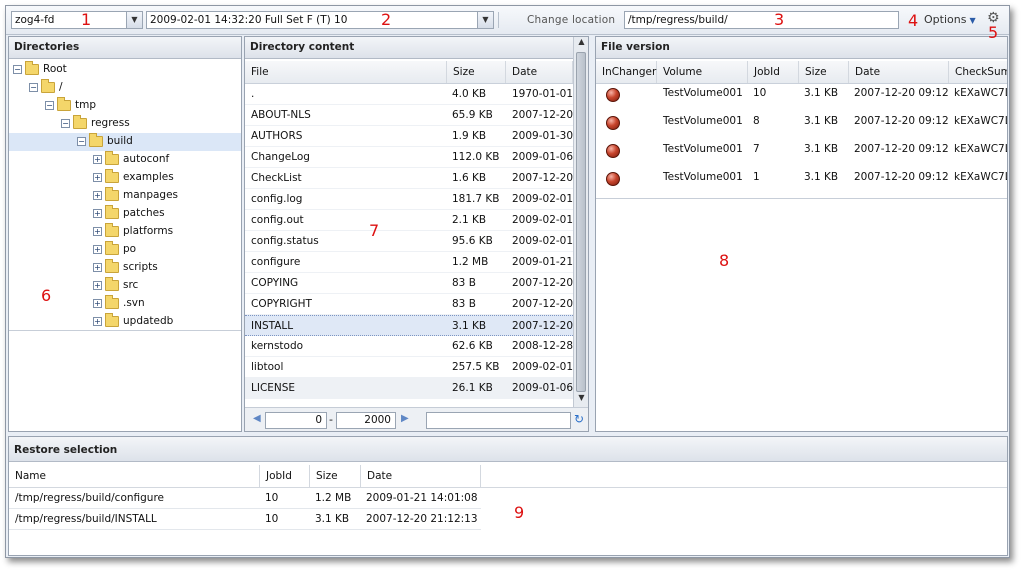 The image size is (1031, 579). What do you see at coordinates (761, 20) in the screenshot?
I see `location-input: /tmp/regress/build/` at bounding box center [761, 20].